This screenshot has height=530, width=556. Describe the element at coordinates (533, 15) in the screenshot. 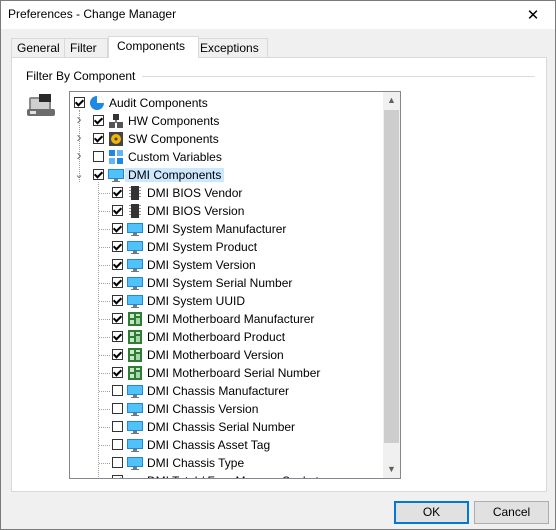

I see `close-button: ✕` at that location.